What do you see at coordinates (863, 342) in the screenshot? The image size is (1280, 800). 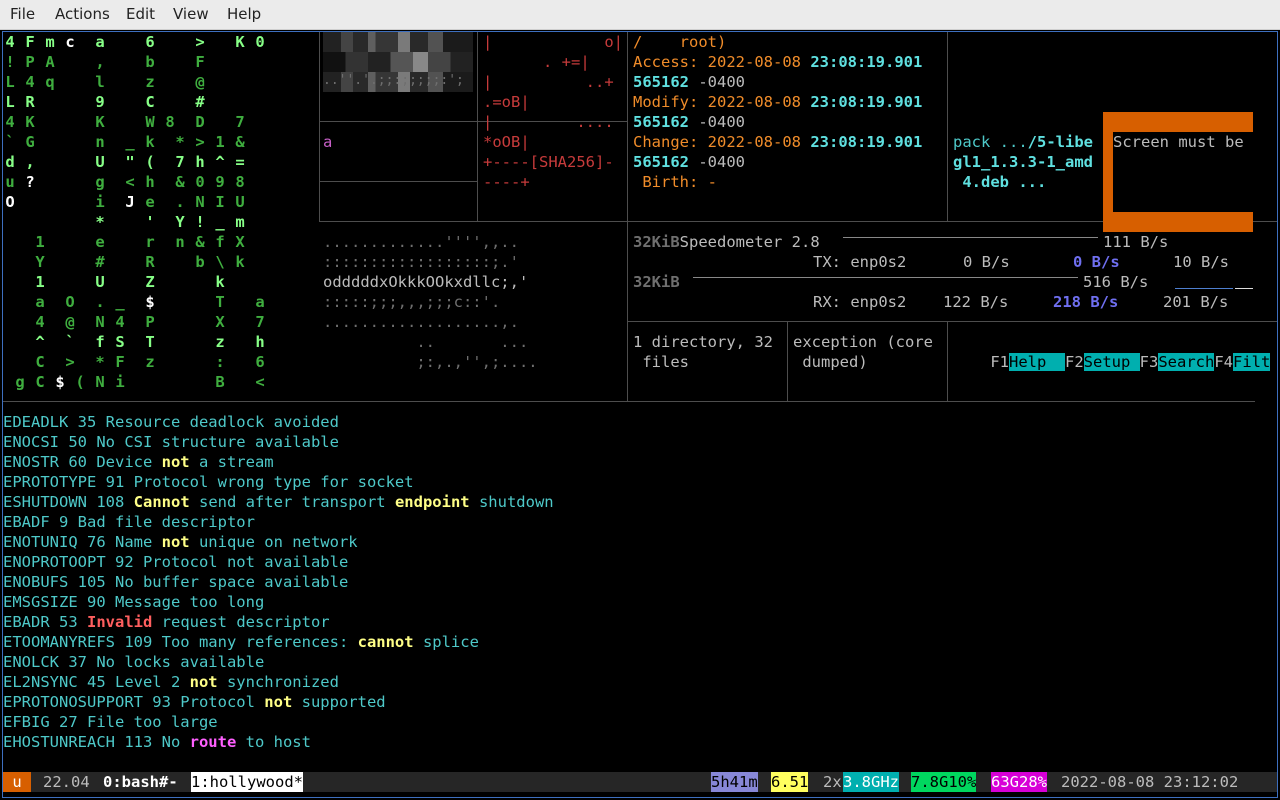 I see `exception-line1: exception (core` at bounding box center [863, 342].